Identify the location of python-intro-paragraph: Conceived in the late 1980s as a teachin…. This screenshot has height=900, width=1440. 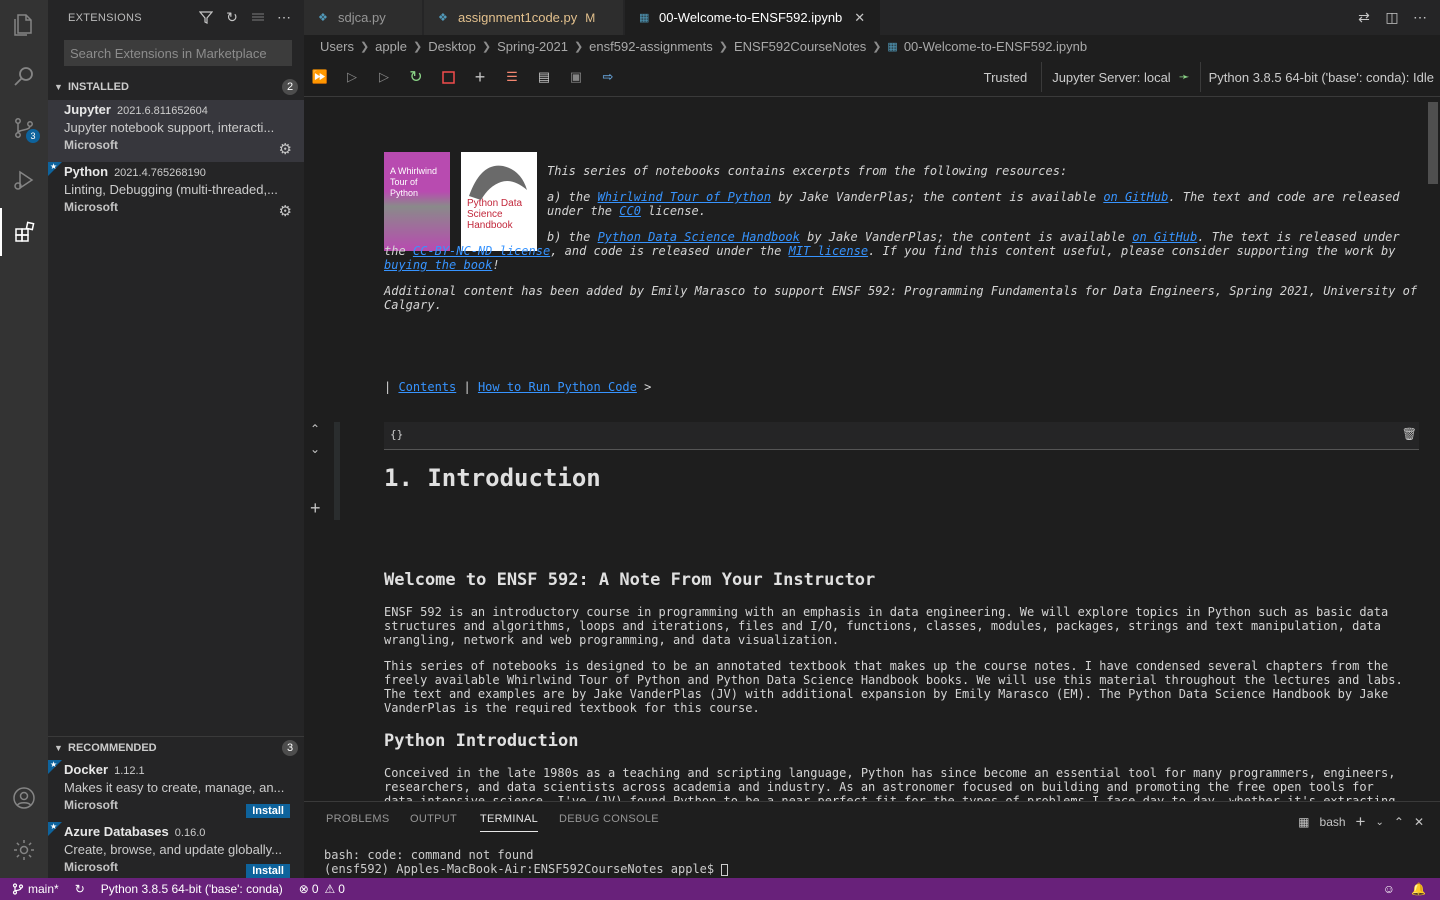
(890, 783).